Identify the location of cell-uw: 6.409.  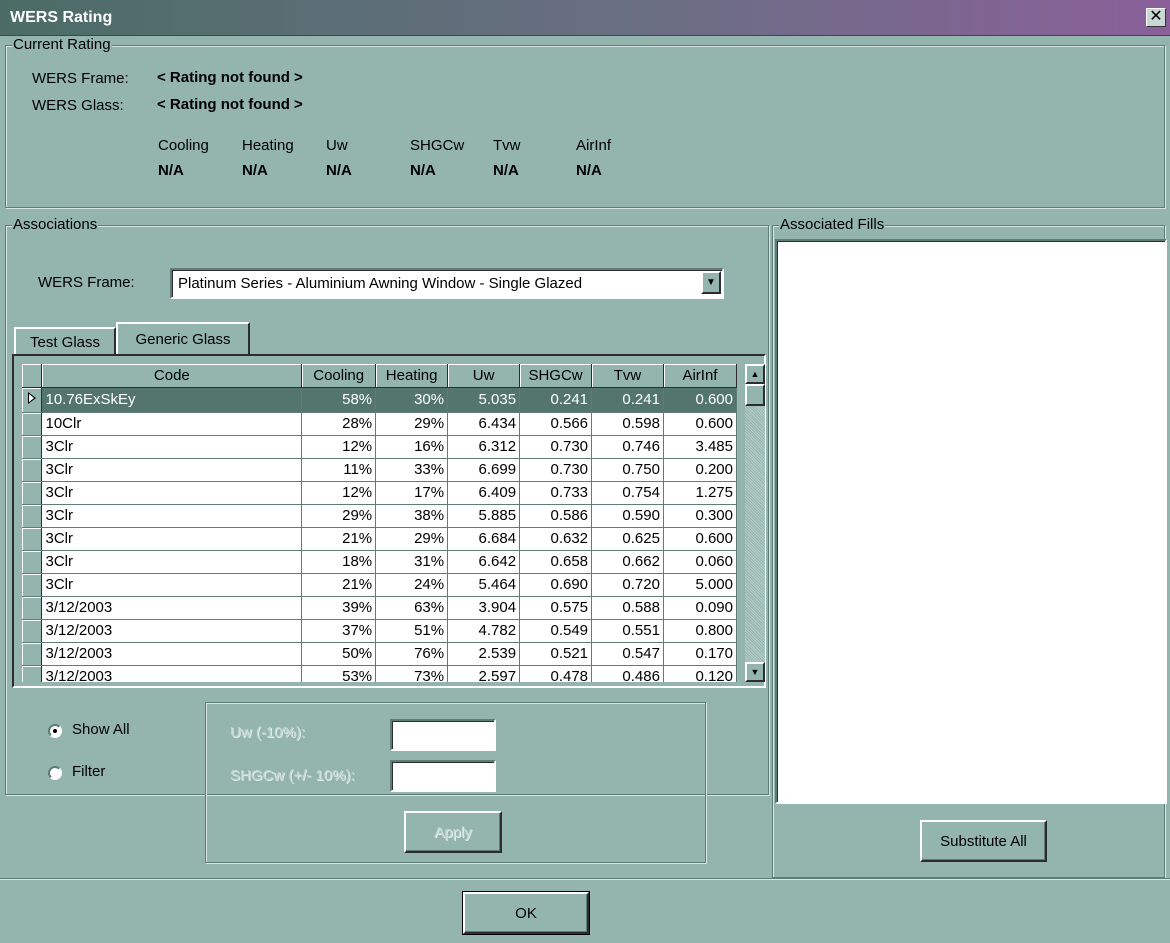
(484, 493).